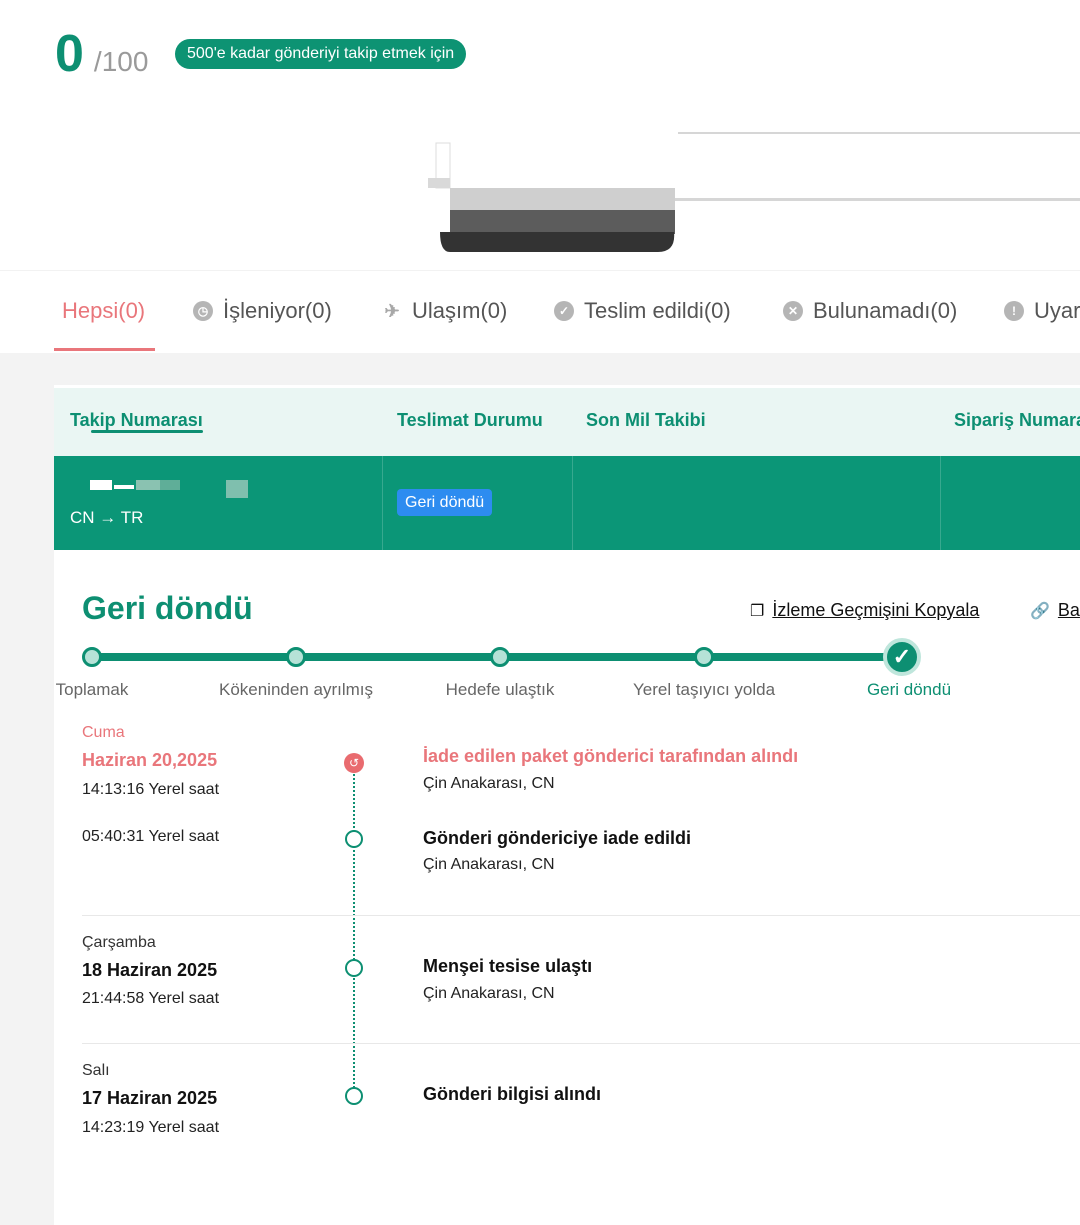  Describe the element at coordinates (69, 54) in the screenshot. I see `quota-count: 0` at that location.